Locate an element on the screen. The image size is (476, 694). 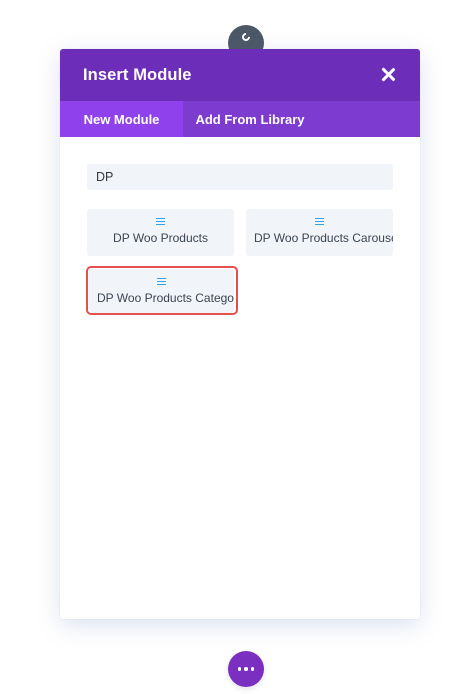
modal-tabs: New Module Add From Library is located at coordinates (240, 119).